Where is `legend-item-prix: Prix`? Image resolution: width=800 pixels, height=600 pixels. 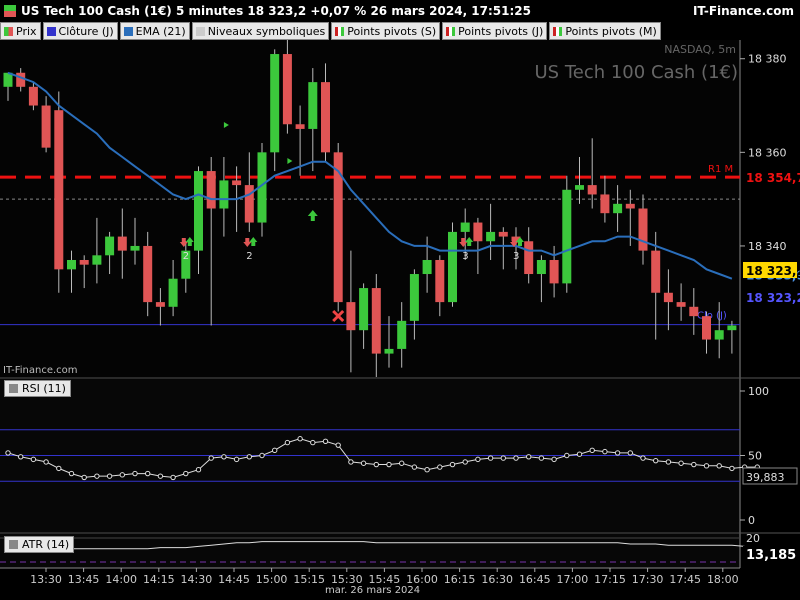
legend-item-prix: Prix is located at coordinates (20, 31).